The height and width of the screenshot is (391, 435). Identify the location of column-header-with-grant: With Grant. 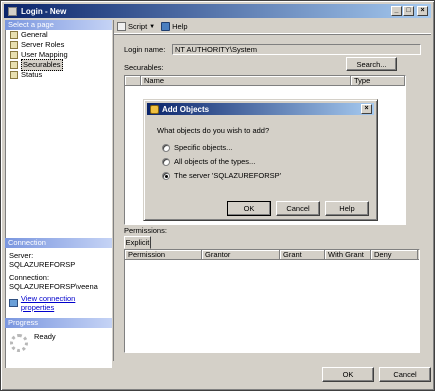
(348, 254).